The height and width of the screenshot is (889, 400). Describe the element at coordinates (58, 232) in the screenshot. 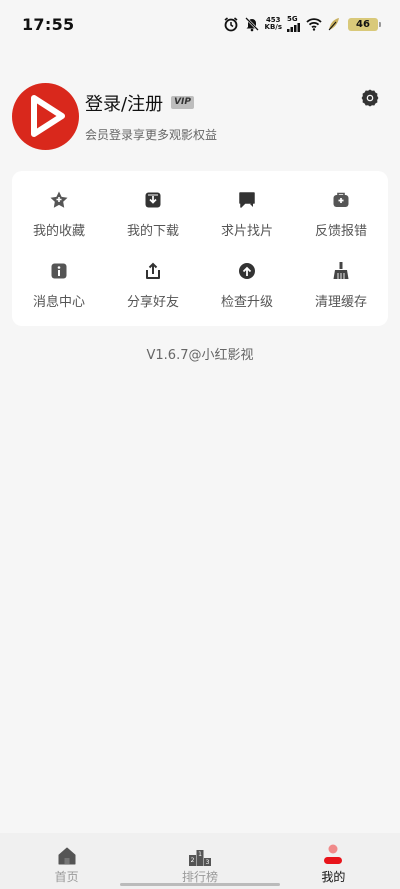

I see `grid-label: 我的收藏` at that location.